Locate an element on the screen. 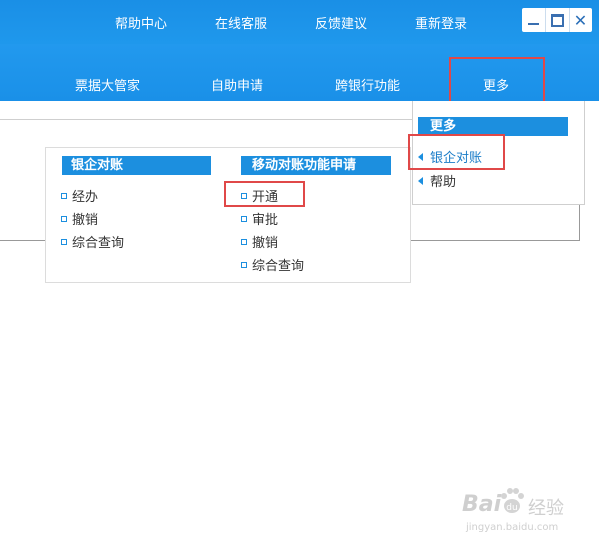 The image size is (599, 553). highlight-open-item is located at coordinates (264, 194).